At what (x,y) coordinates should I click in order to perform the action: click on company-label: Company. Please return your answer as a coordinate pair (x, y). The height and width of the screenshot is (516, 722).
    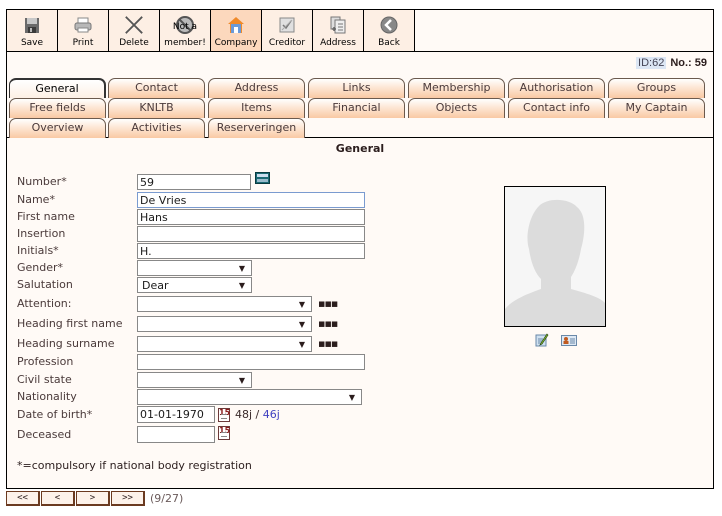
    Looking at the image, I should click on (236, 43).